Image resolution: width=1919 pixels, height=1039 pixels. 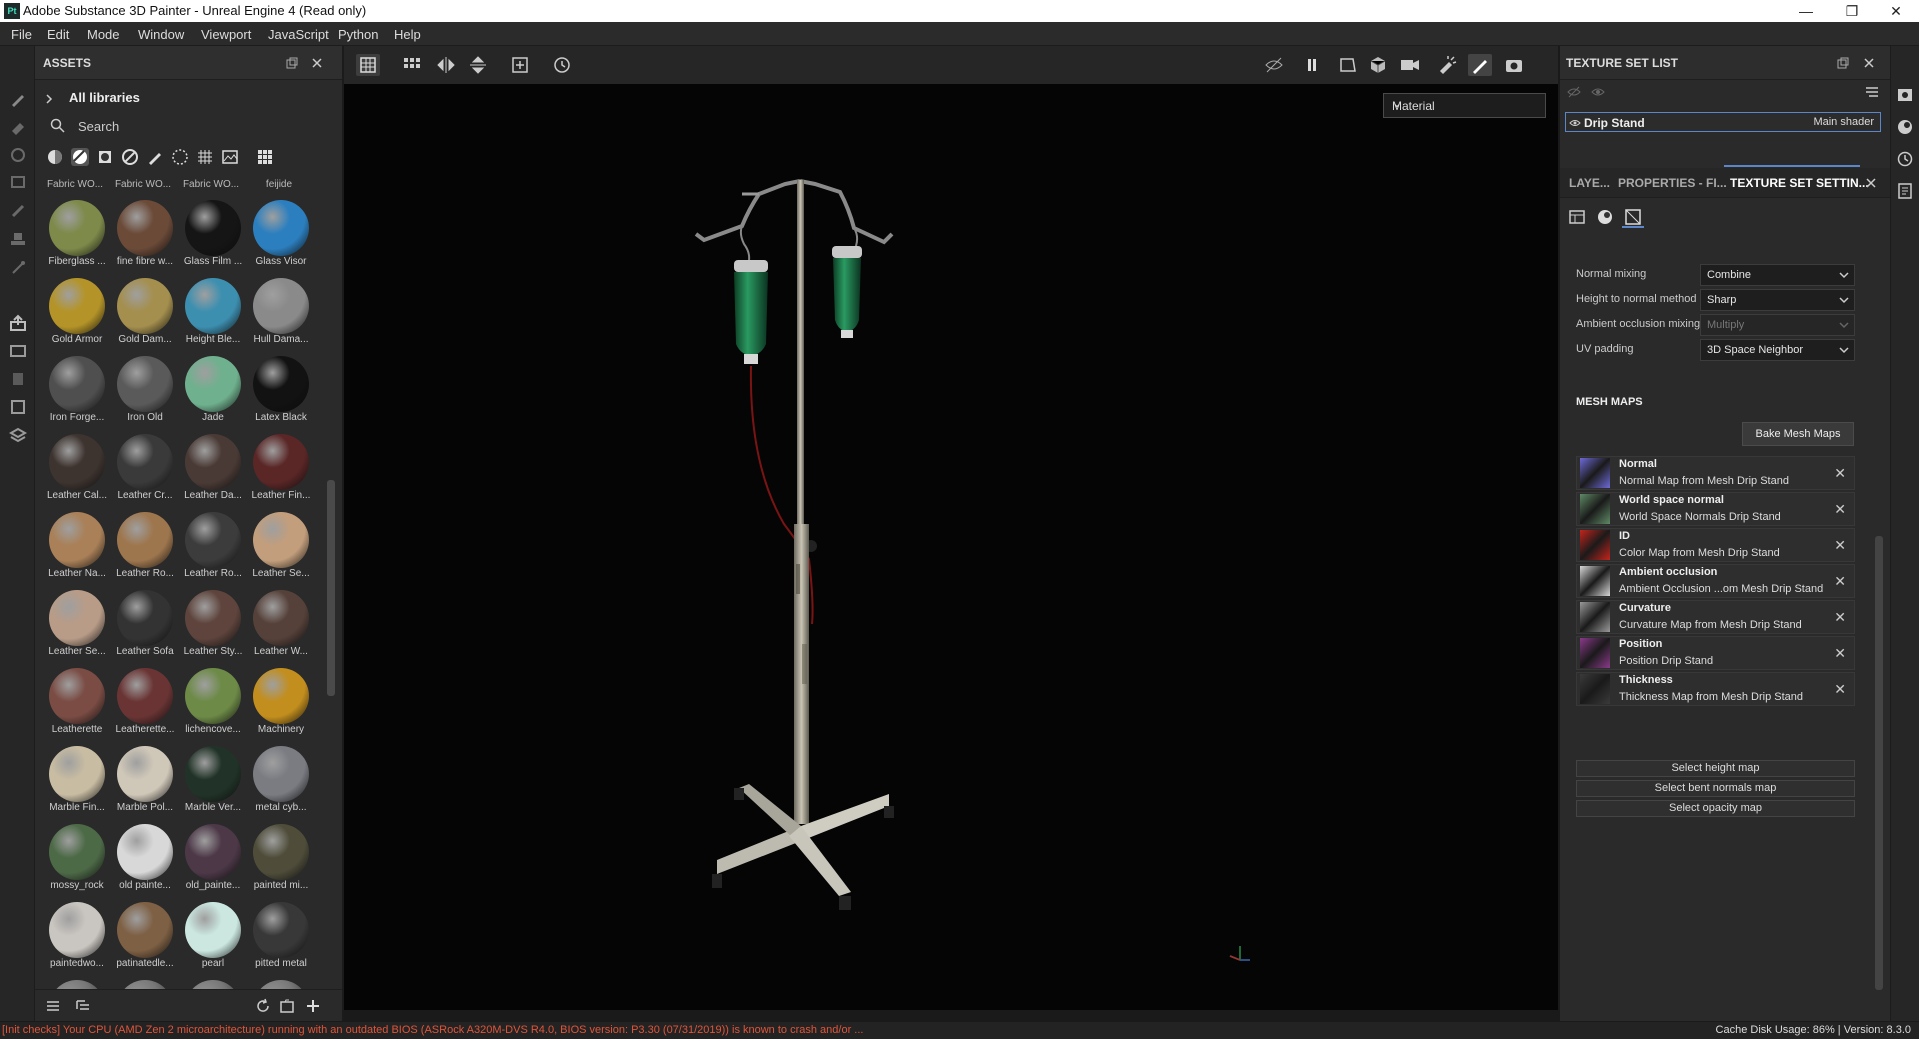 What do you see at coordinates (1879, 763) in the screenshot?
I see `settings-scrollbar` at bounding box center [1879, 763].